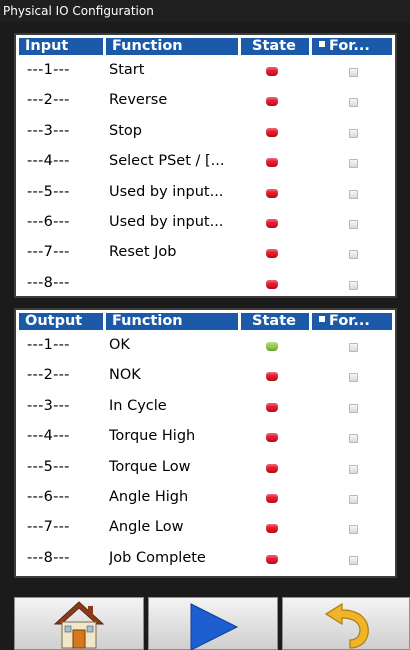  I want to click on undo-icon, so click(346, 625).